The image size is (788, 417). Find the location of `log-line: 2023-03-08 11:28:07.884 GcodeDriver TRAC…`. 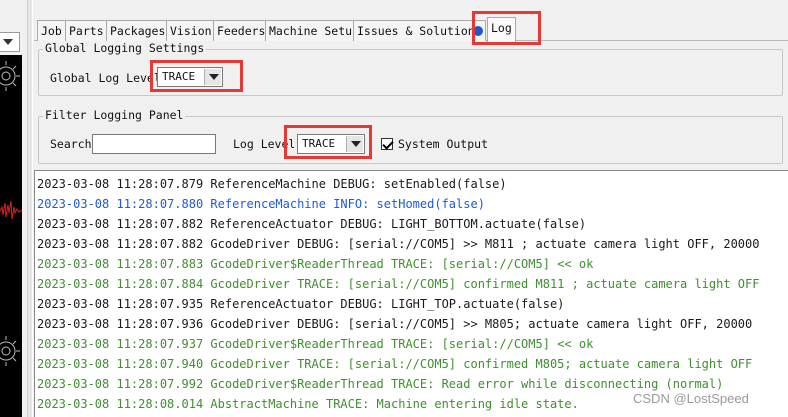

log-line: 2023-03-08 11:28:07.884 GcodeDriver TRAC… is located at coordinates (398, 284).